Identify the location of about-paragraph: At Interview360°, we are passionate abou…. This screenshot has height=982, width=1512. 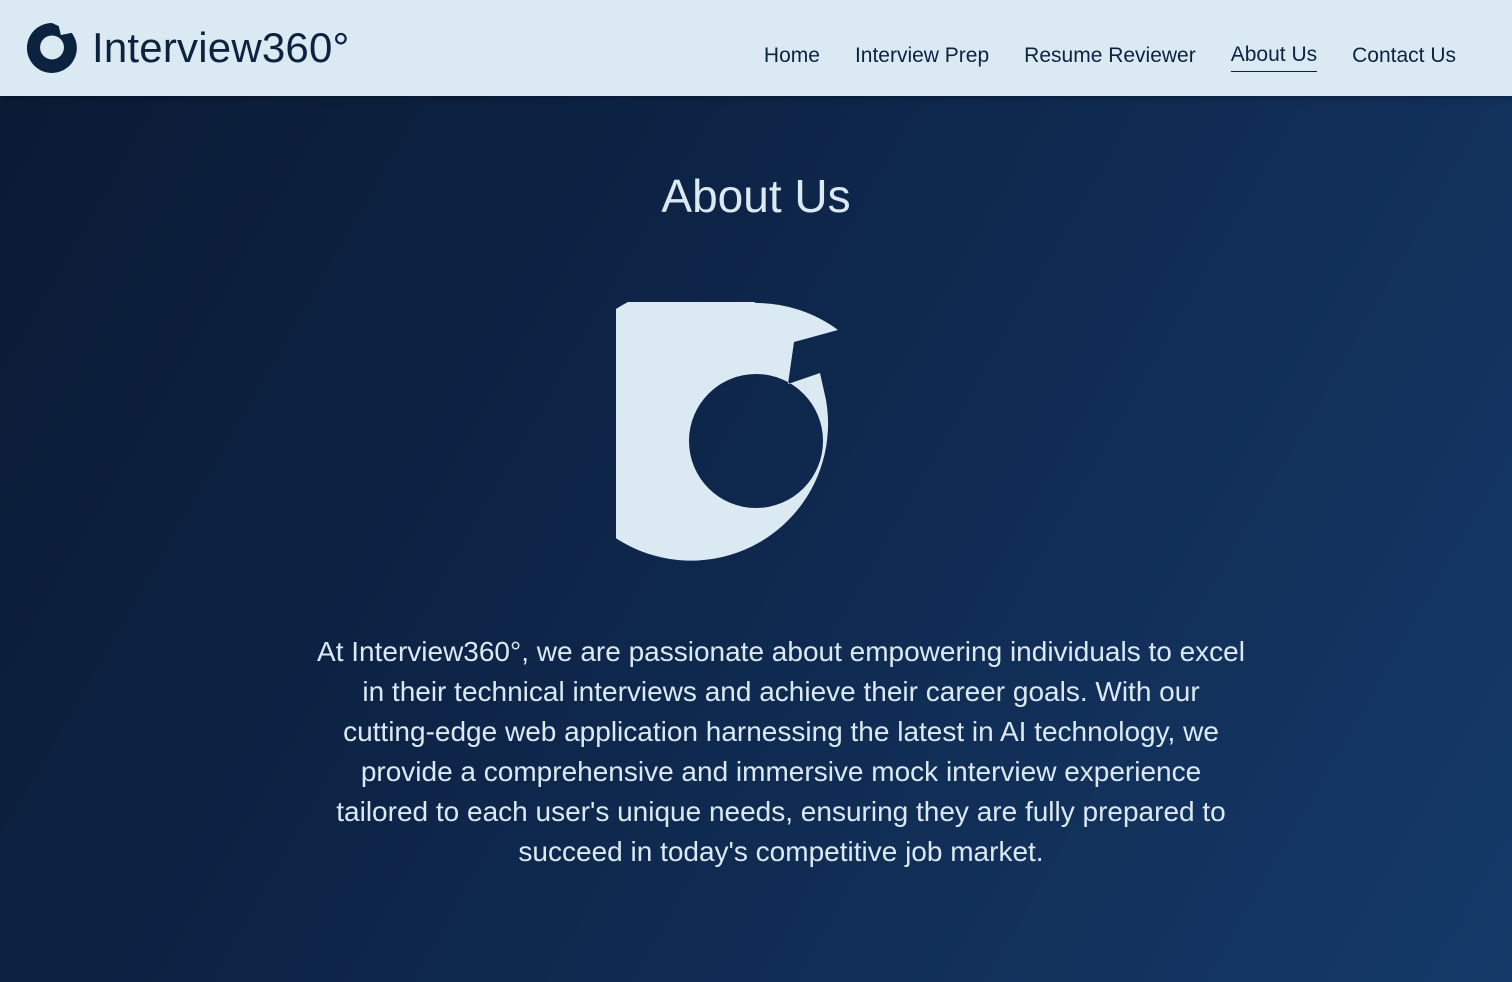
(781, 751).